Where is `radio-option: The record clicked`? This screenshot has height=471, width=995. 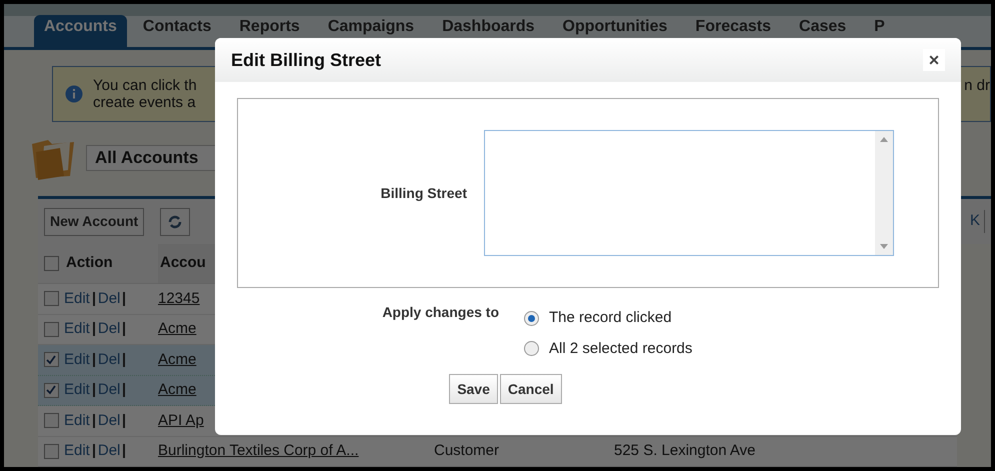 radio-option: The record clicked is located at coordinates (608, 318).